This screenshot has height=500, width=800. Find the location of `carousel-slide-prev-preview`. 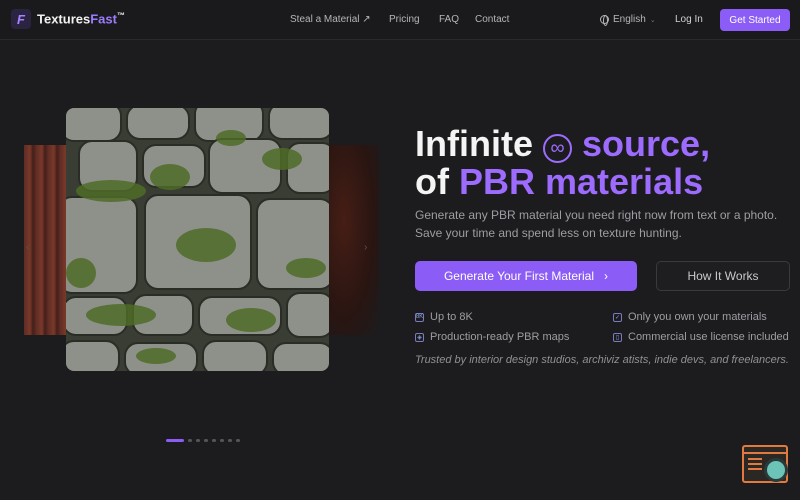

carousel-slide-prev-preview is located at coordinates (45, 240).